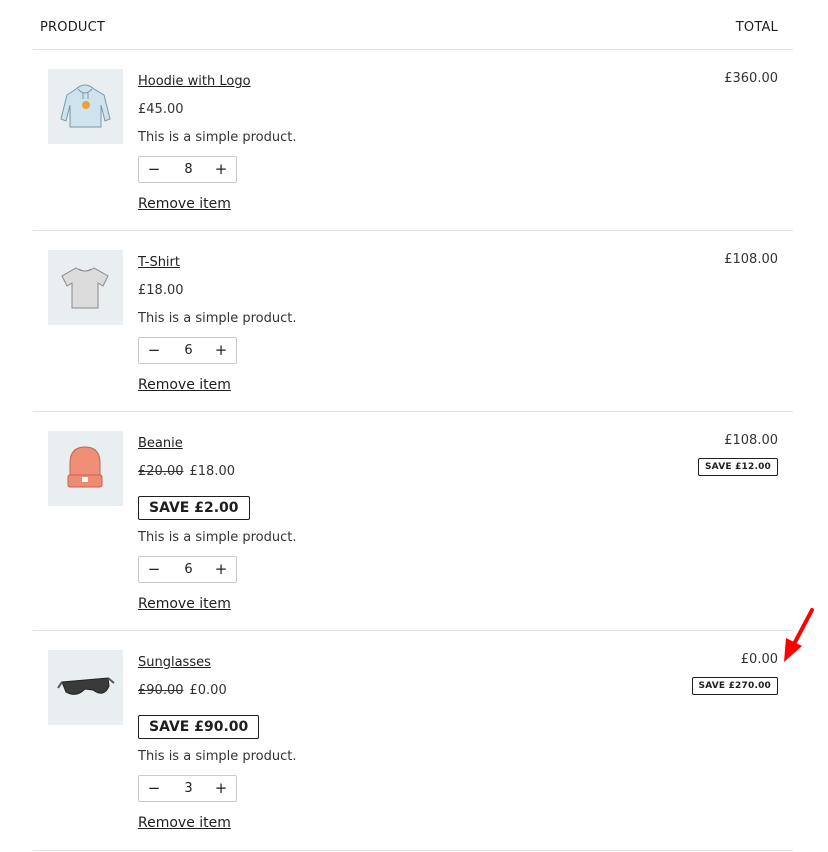 The height and width of the screenshot is (852, 828). I want to click on product-name-link: T-Shirt, so click(159, 262).